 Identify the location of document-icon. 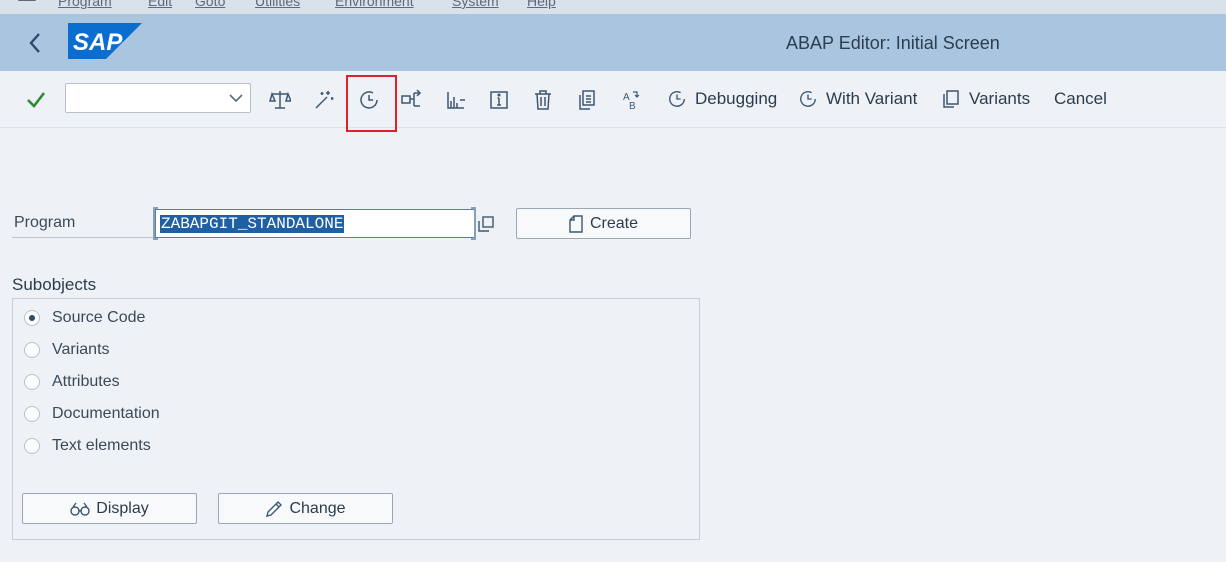
(576, 223).